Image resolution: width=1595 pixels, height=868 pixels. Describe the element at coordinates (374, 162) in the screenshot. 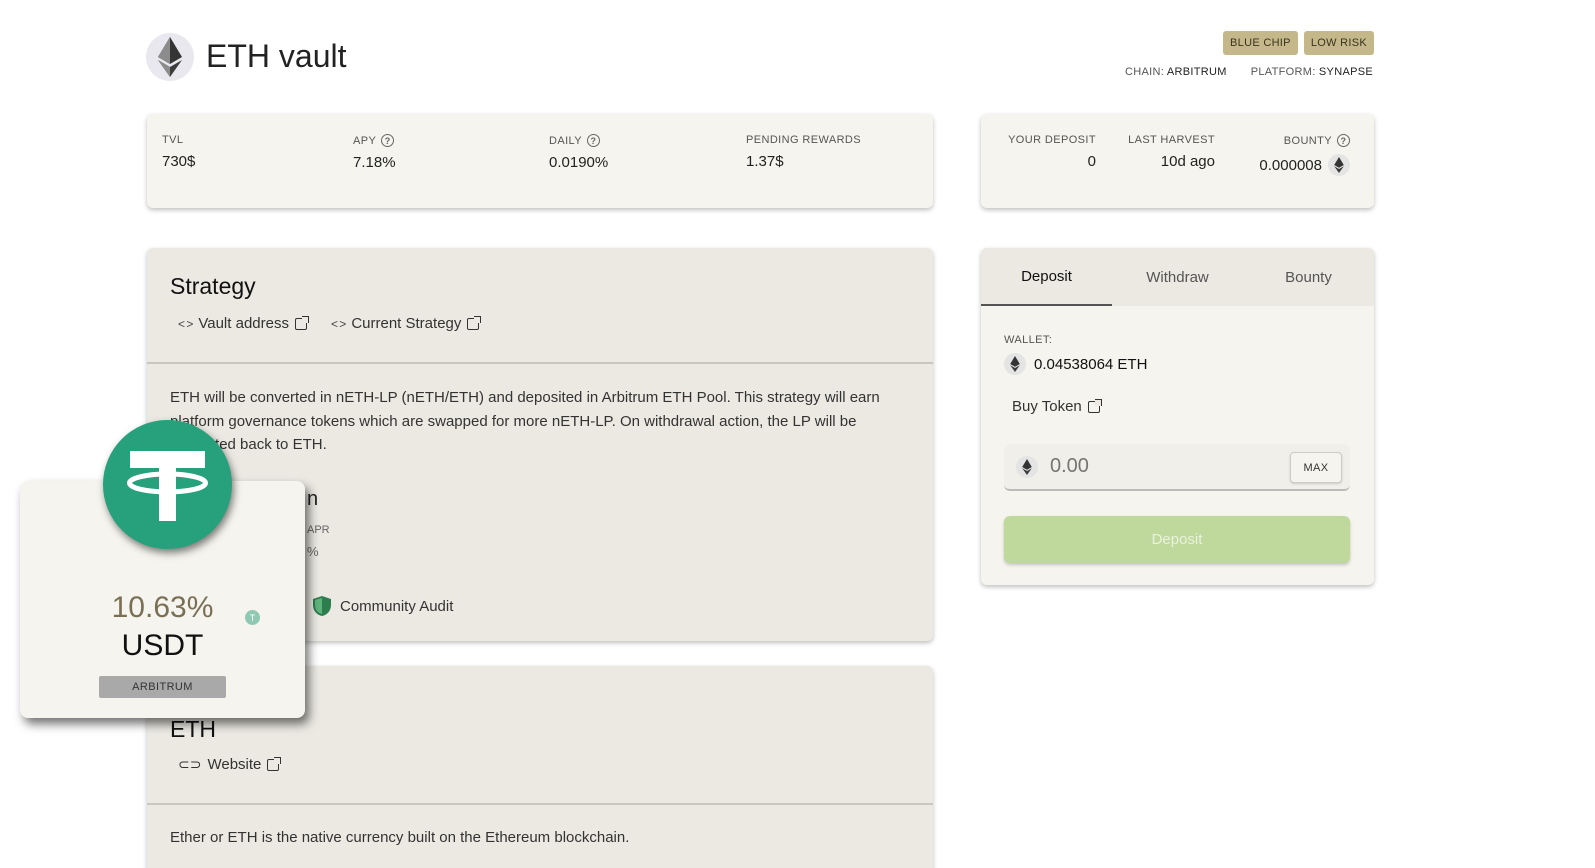

I see `apy-value: 7.18%` at that location.